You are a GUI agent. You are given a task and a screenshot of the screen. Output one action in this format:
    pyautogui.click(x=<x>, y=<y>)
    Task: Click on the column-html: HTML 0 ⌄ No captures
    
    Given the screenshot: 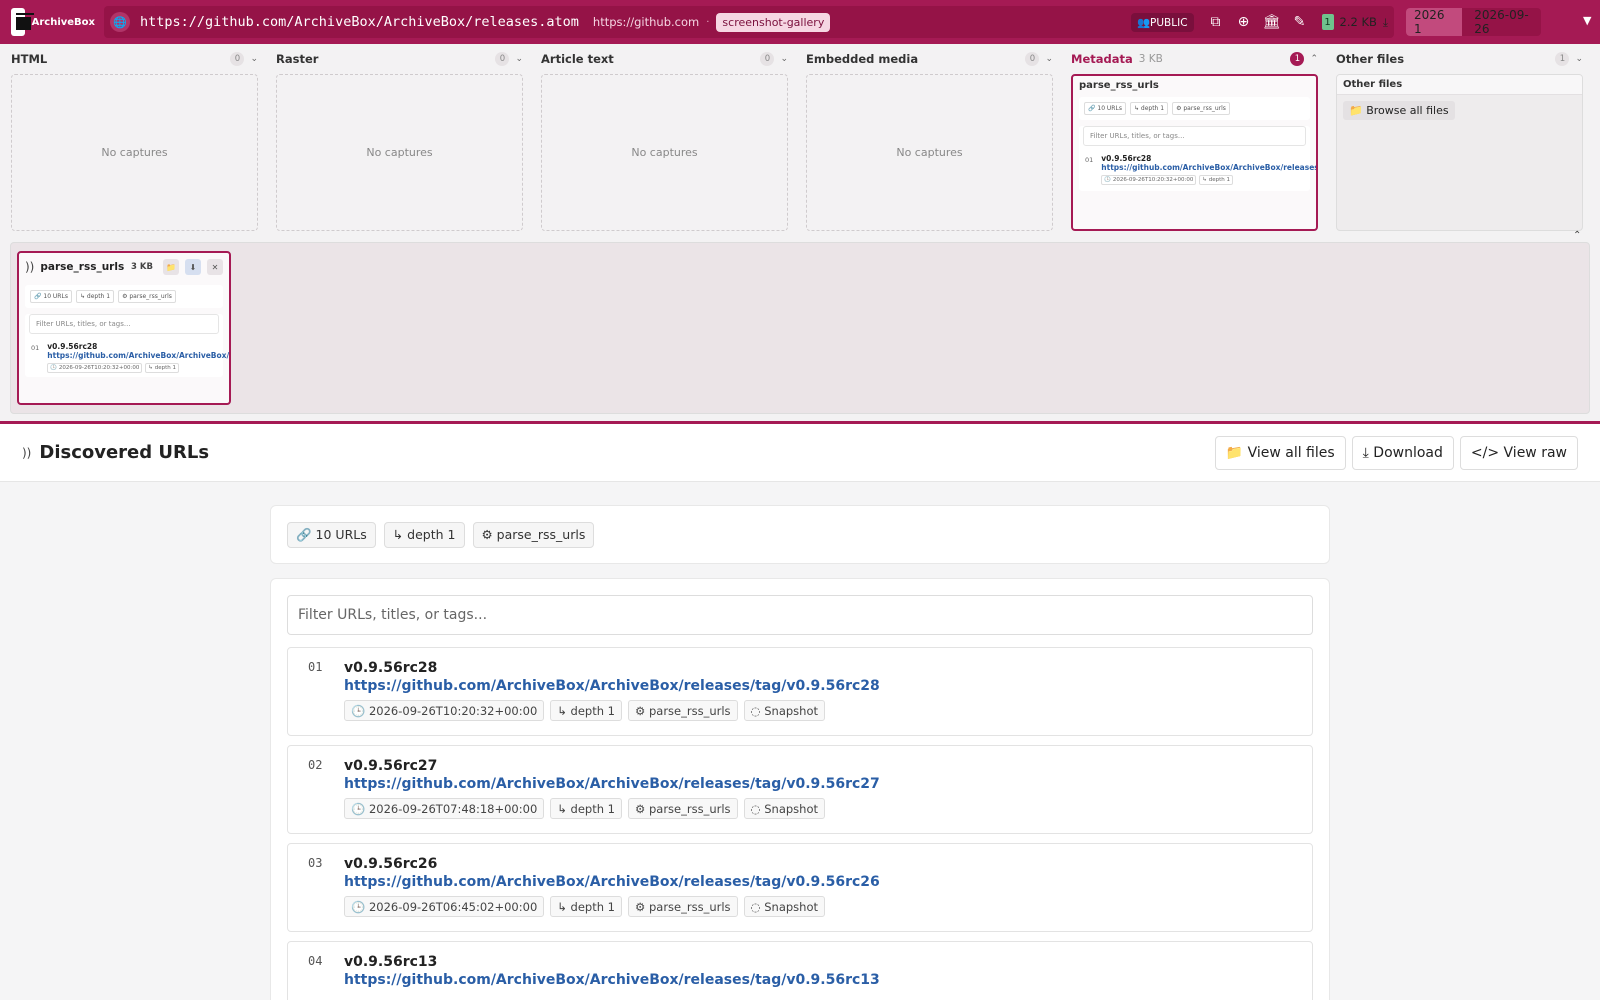 What is the action you would take?
    pyautogui.click(x=134, y=141)
    